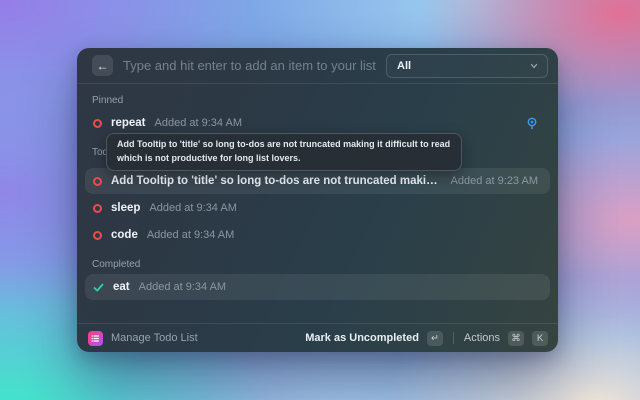 The height and width of the screenshot is (400, 640). Describe the element at coordinates (98, 287) in the screenshot. I see `checkmark-icon` at that location.